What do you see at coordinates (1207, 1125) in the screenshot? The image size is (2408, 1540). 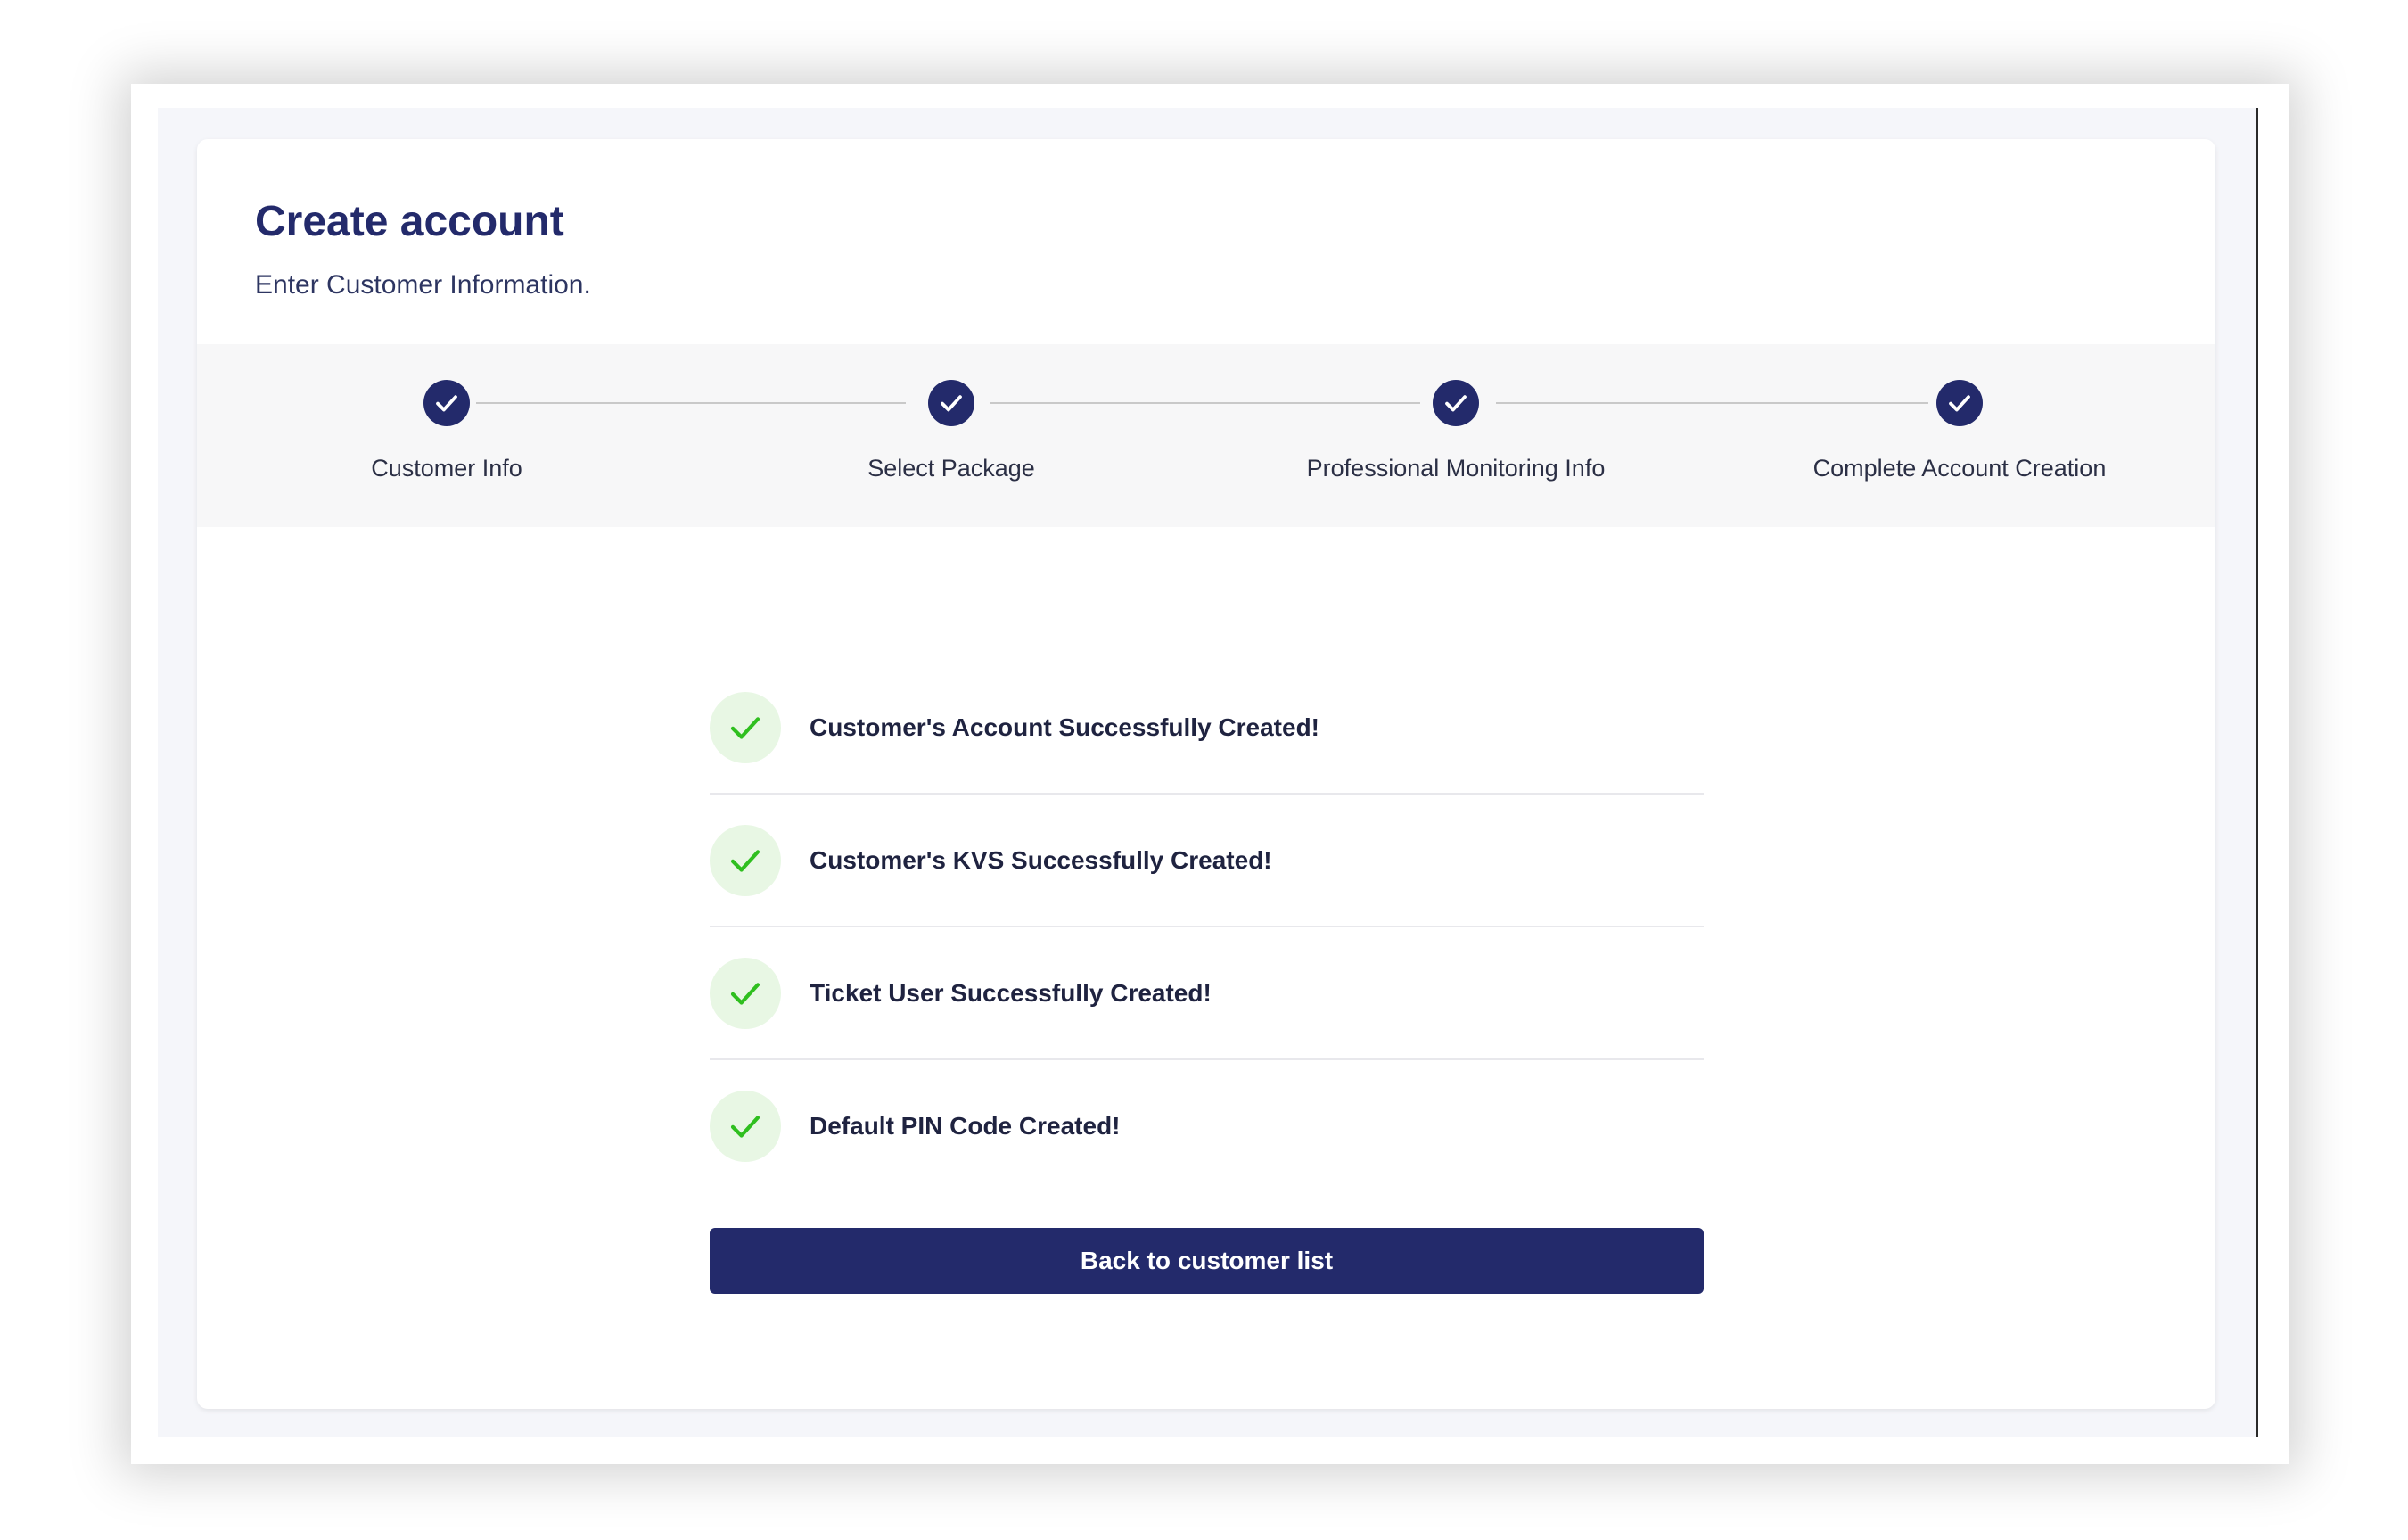 I see `result-item-pin-code: Default PIN Code Created!` at bounding box center [1207, 1125].